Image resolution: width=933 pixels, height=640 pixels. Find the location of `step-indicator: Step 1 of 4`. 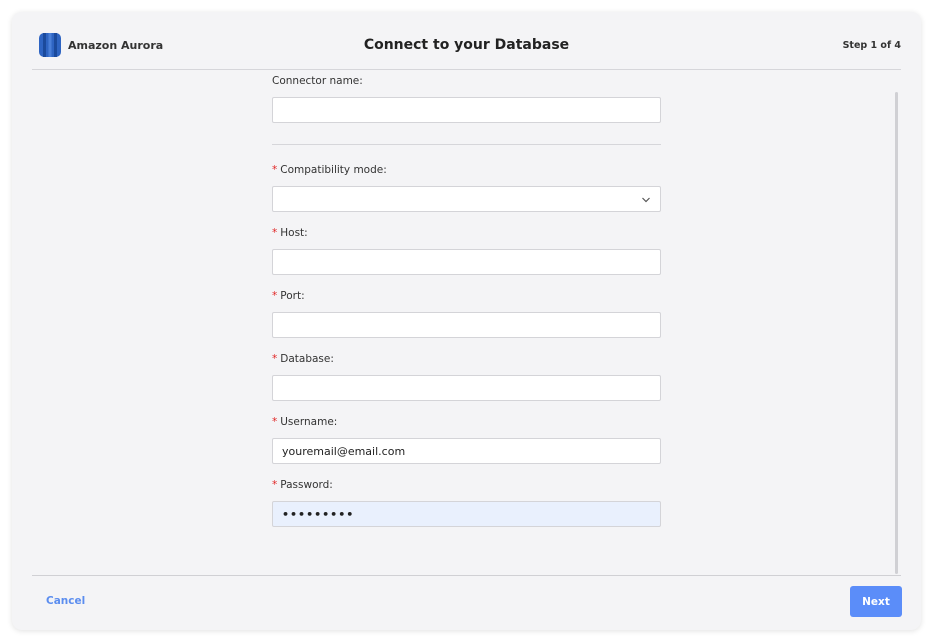

step-indicator: Step 1 of 4 is located at coordinates (871, 45).